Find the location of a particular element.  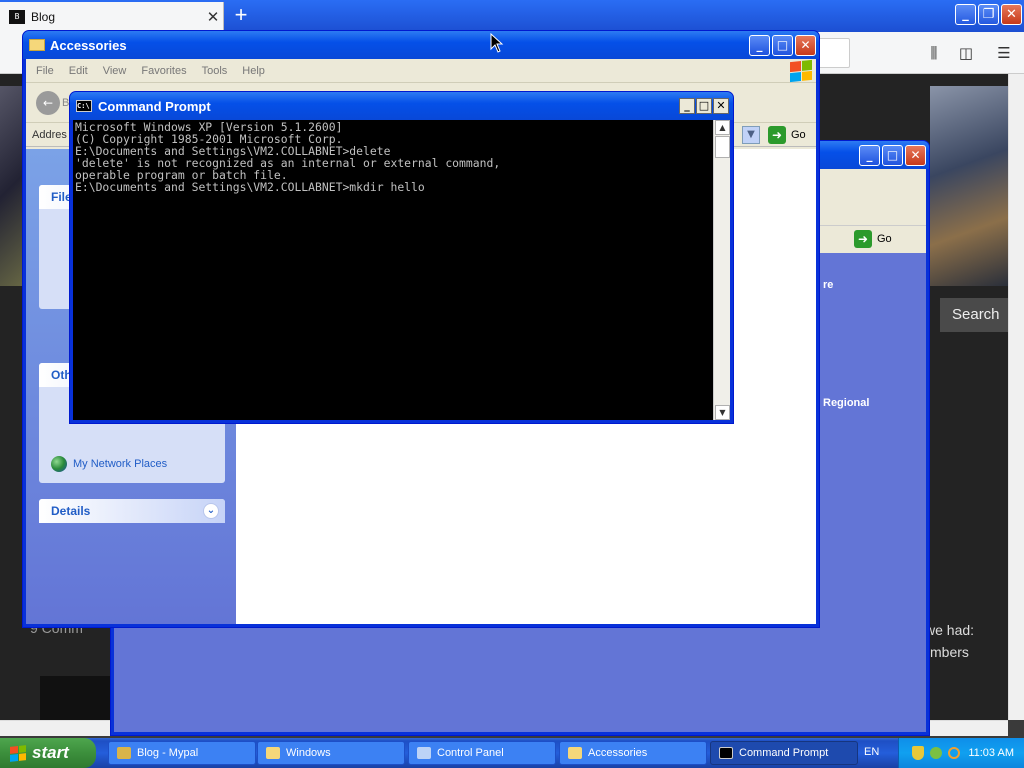

start-button: start is located at coordinates (48, 753).